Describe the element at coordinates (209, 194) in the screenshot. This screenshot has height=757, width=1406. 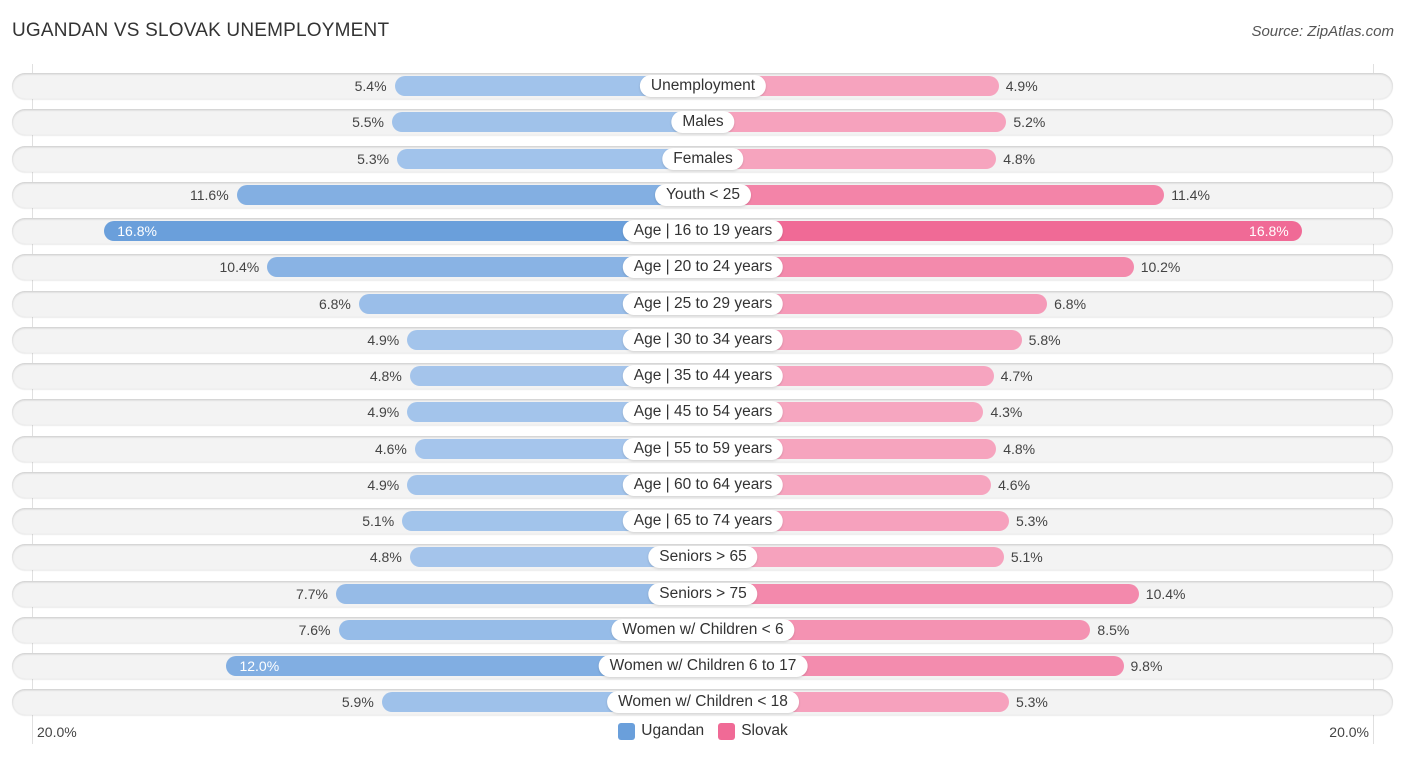
I see `value-label-ugandan: 11.6%` at that location.